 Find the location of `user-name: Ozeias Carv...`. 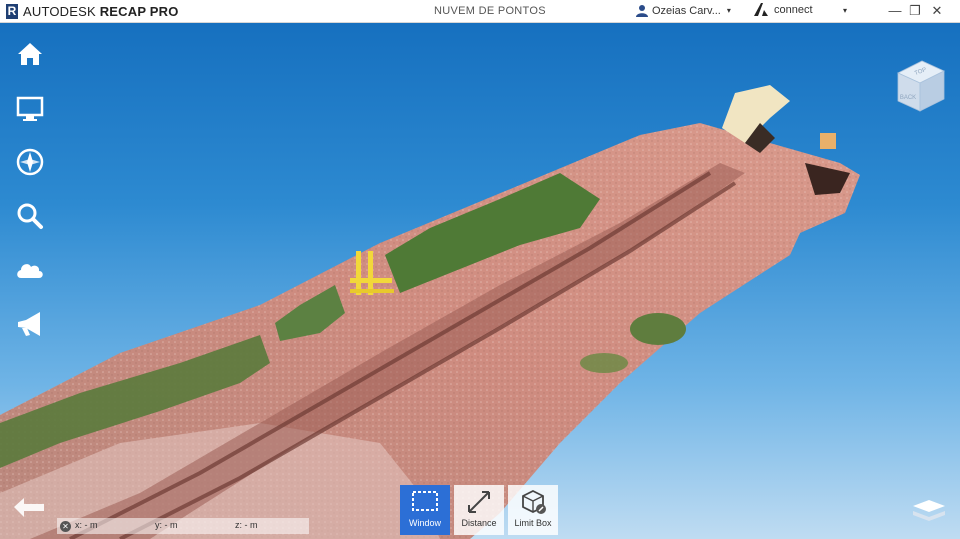

user-name: Ozeias Carv... is located at coordinates (686, 10).